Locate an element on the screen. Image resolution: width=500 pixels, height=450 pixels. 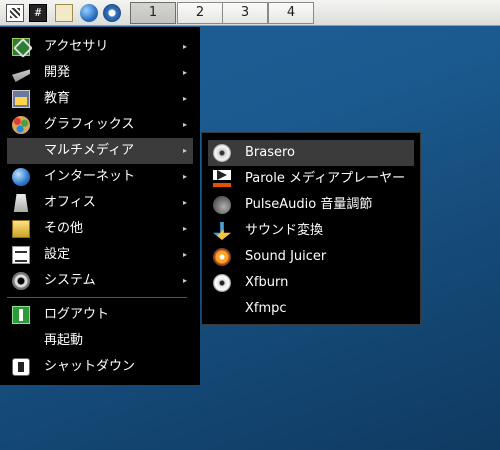
web-browser-icon is located at coordinates (89, 13).